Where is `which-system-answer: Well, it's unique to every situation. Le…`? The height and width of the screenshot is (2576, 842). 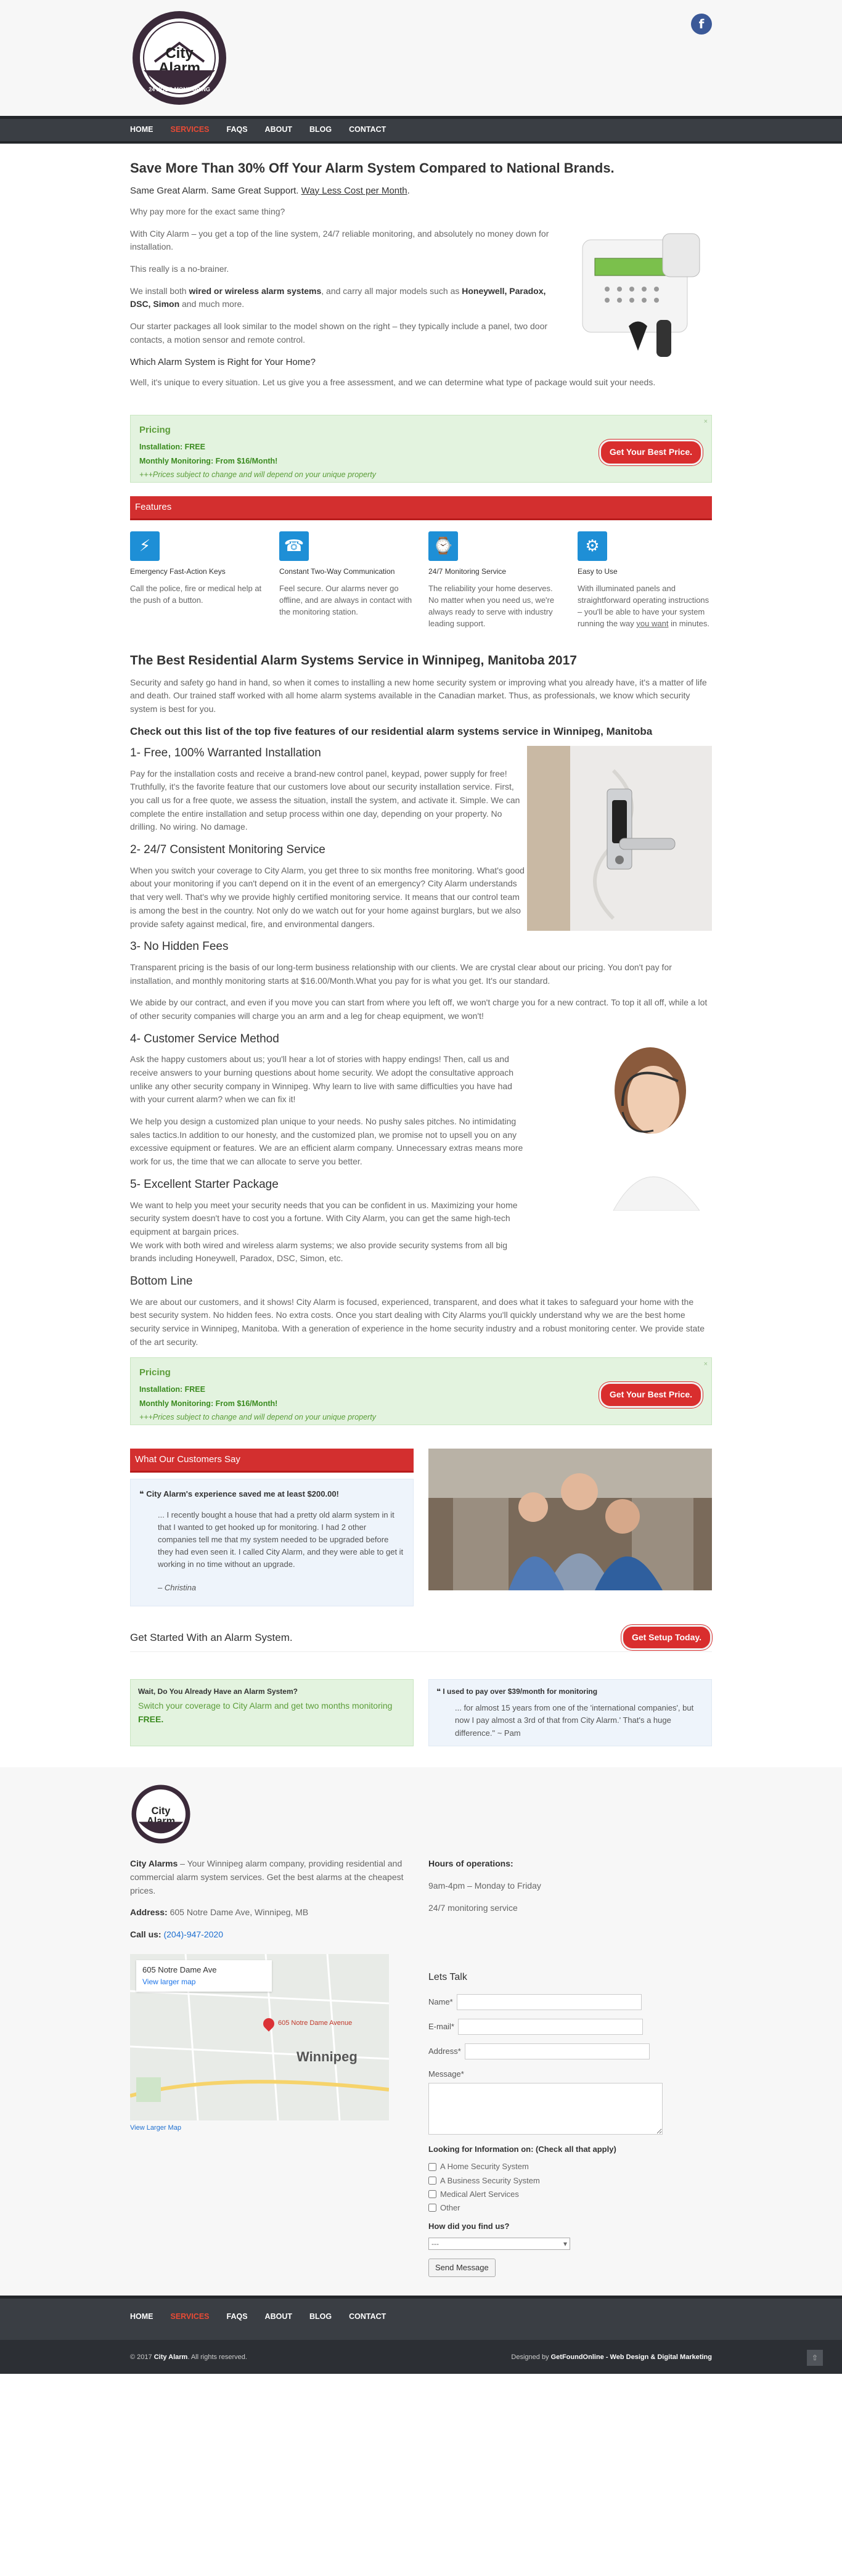 which-system-answer: Well, it's unique to every situation. Le… is located at coordinates (393, 382).